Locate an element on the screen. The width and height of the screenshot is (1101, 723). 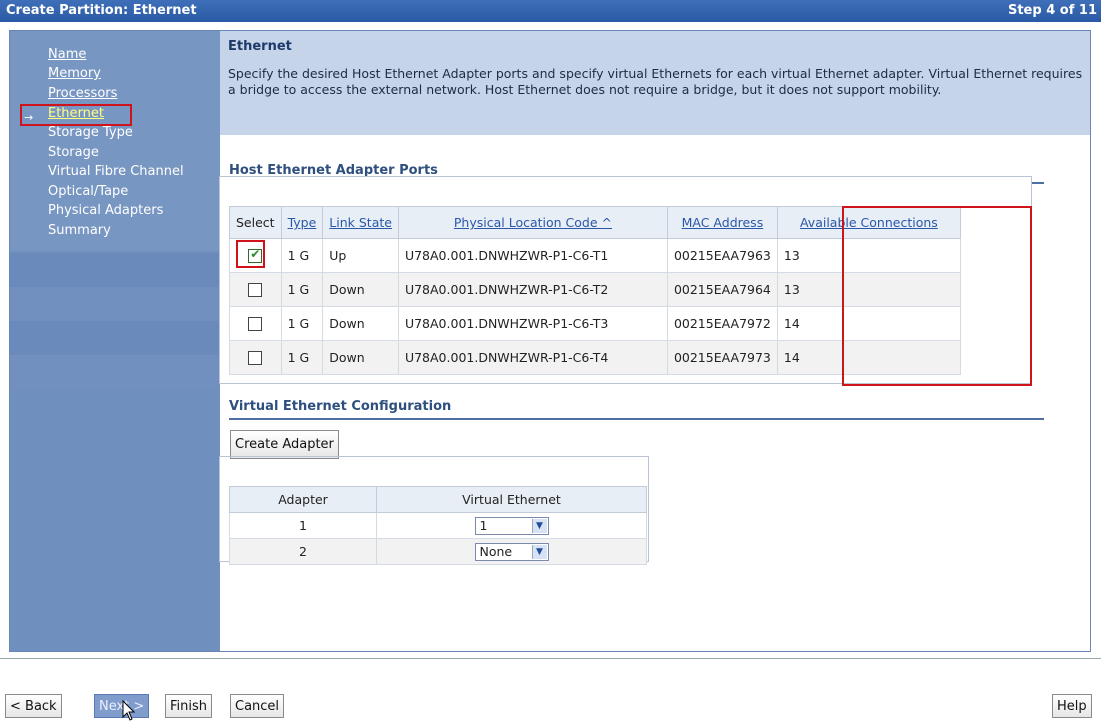
step-indicator: Step 4 of 11 is located at coordinates (1052, 10).